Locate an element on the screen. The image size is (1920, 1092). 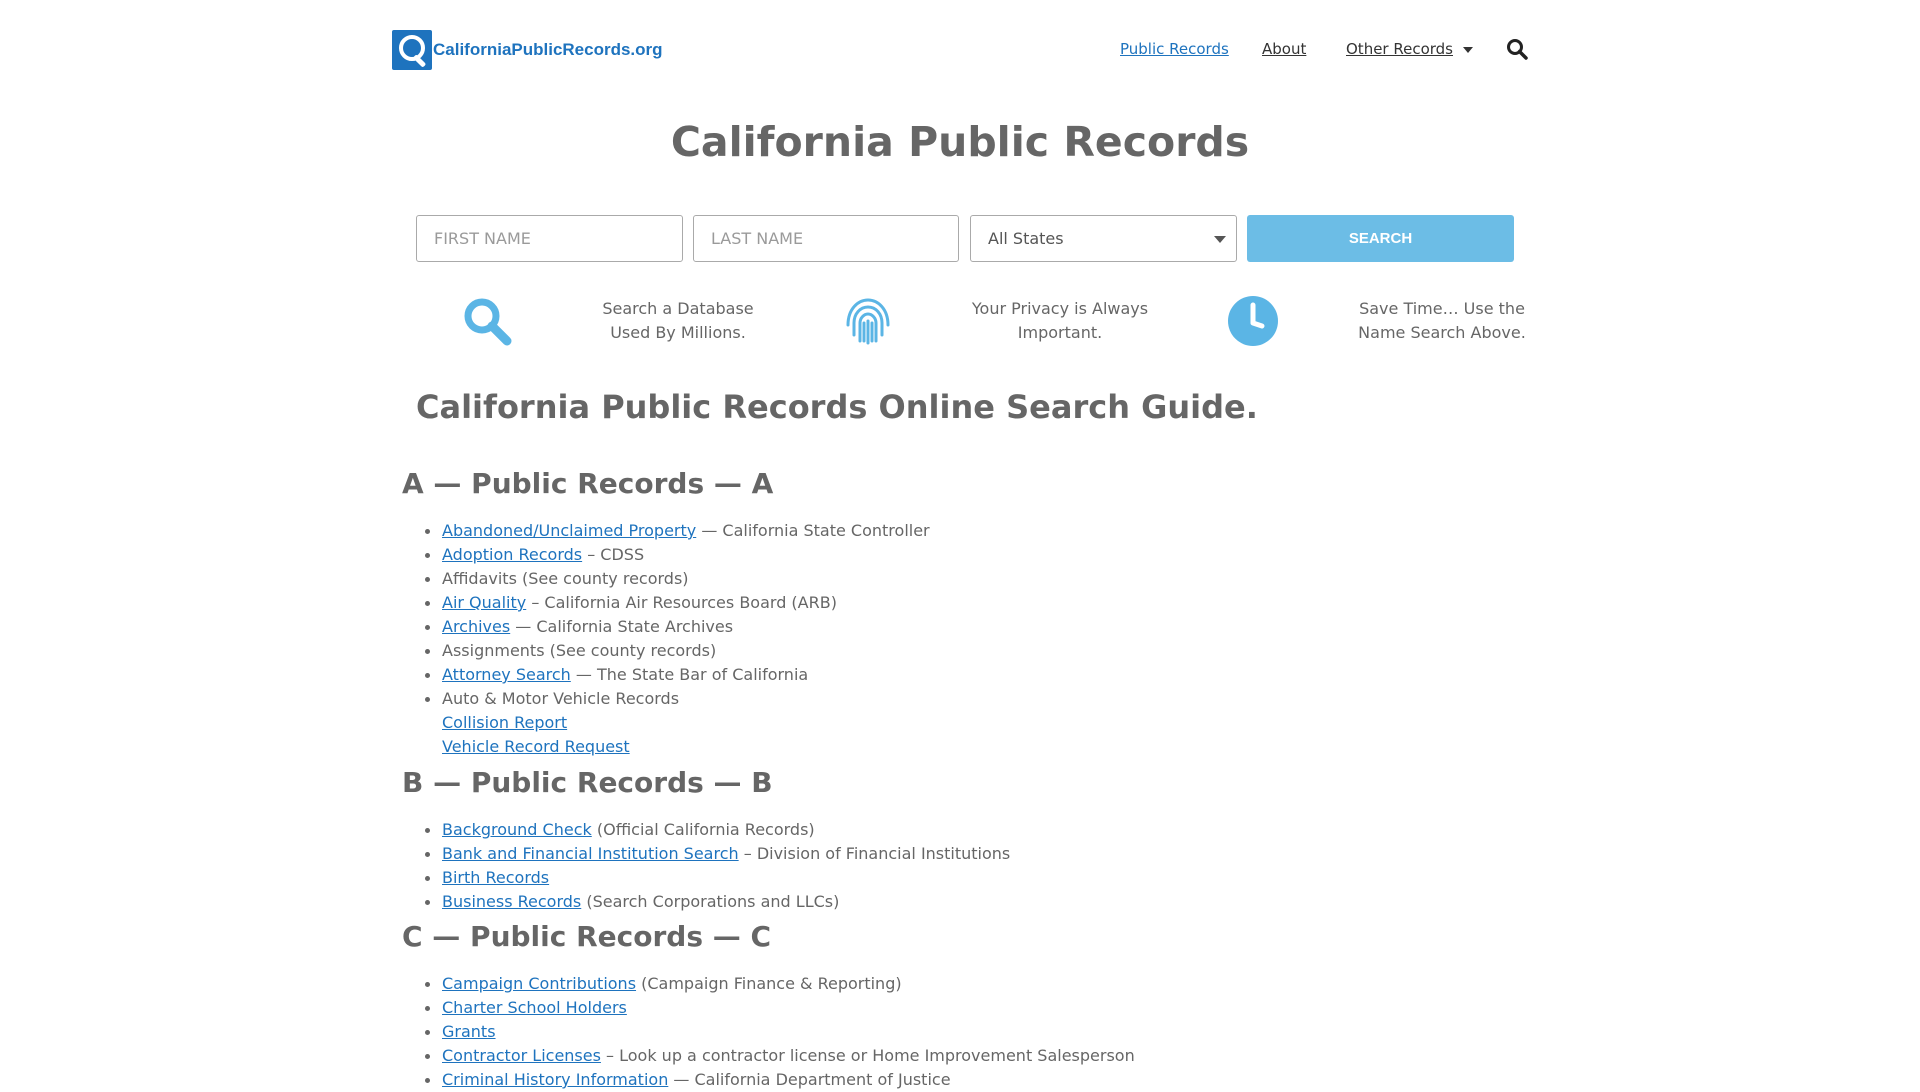
nav-other-records-link: Other Records is located at coordinates (1399, 49).